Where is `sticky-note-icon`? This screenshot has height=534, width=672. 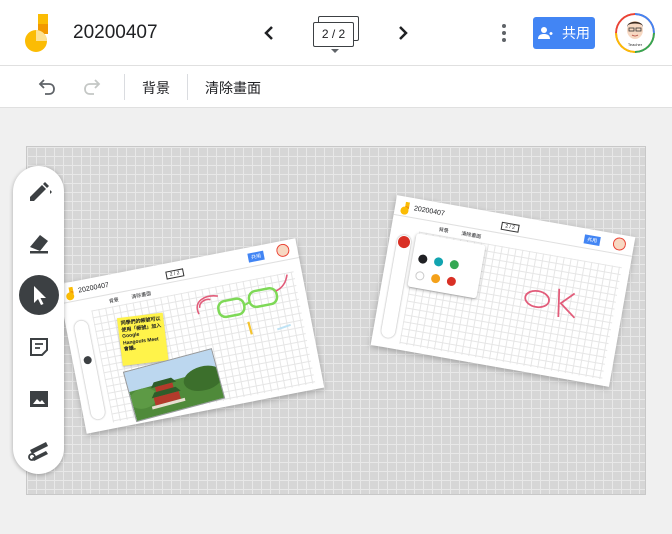 sticky-note-icon is located at coordinates (39, 347).